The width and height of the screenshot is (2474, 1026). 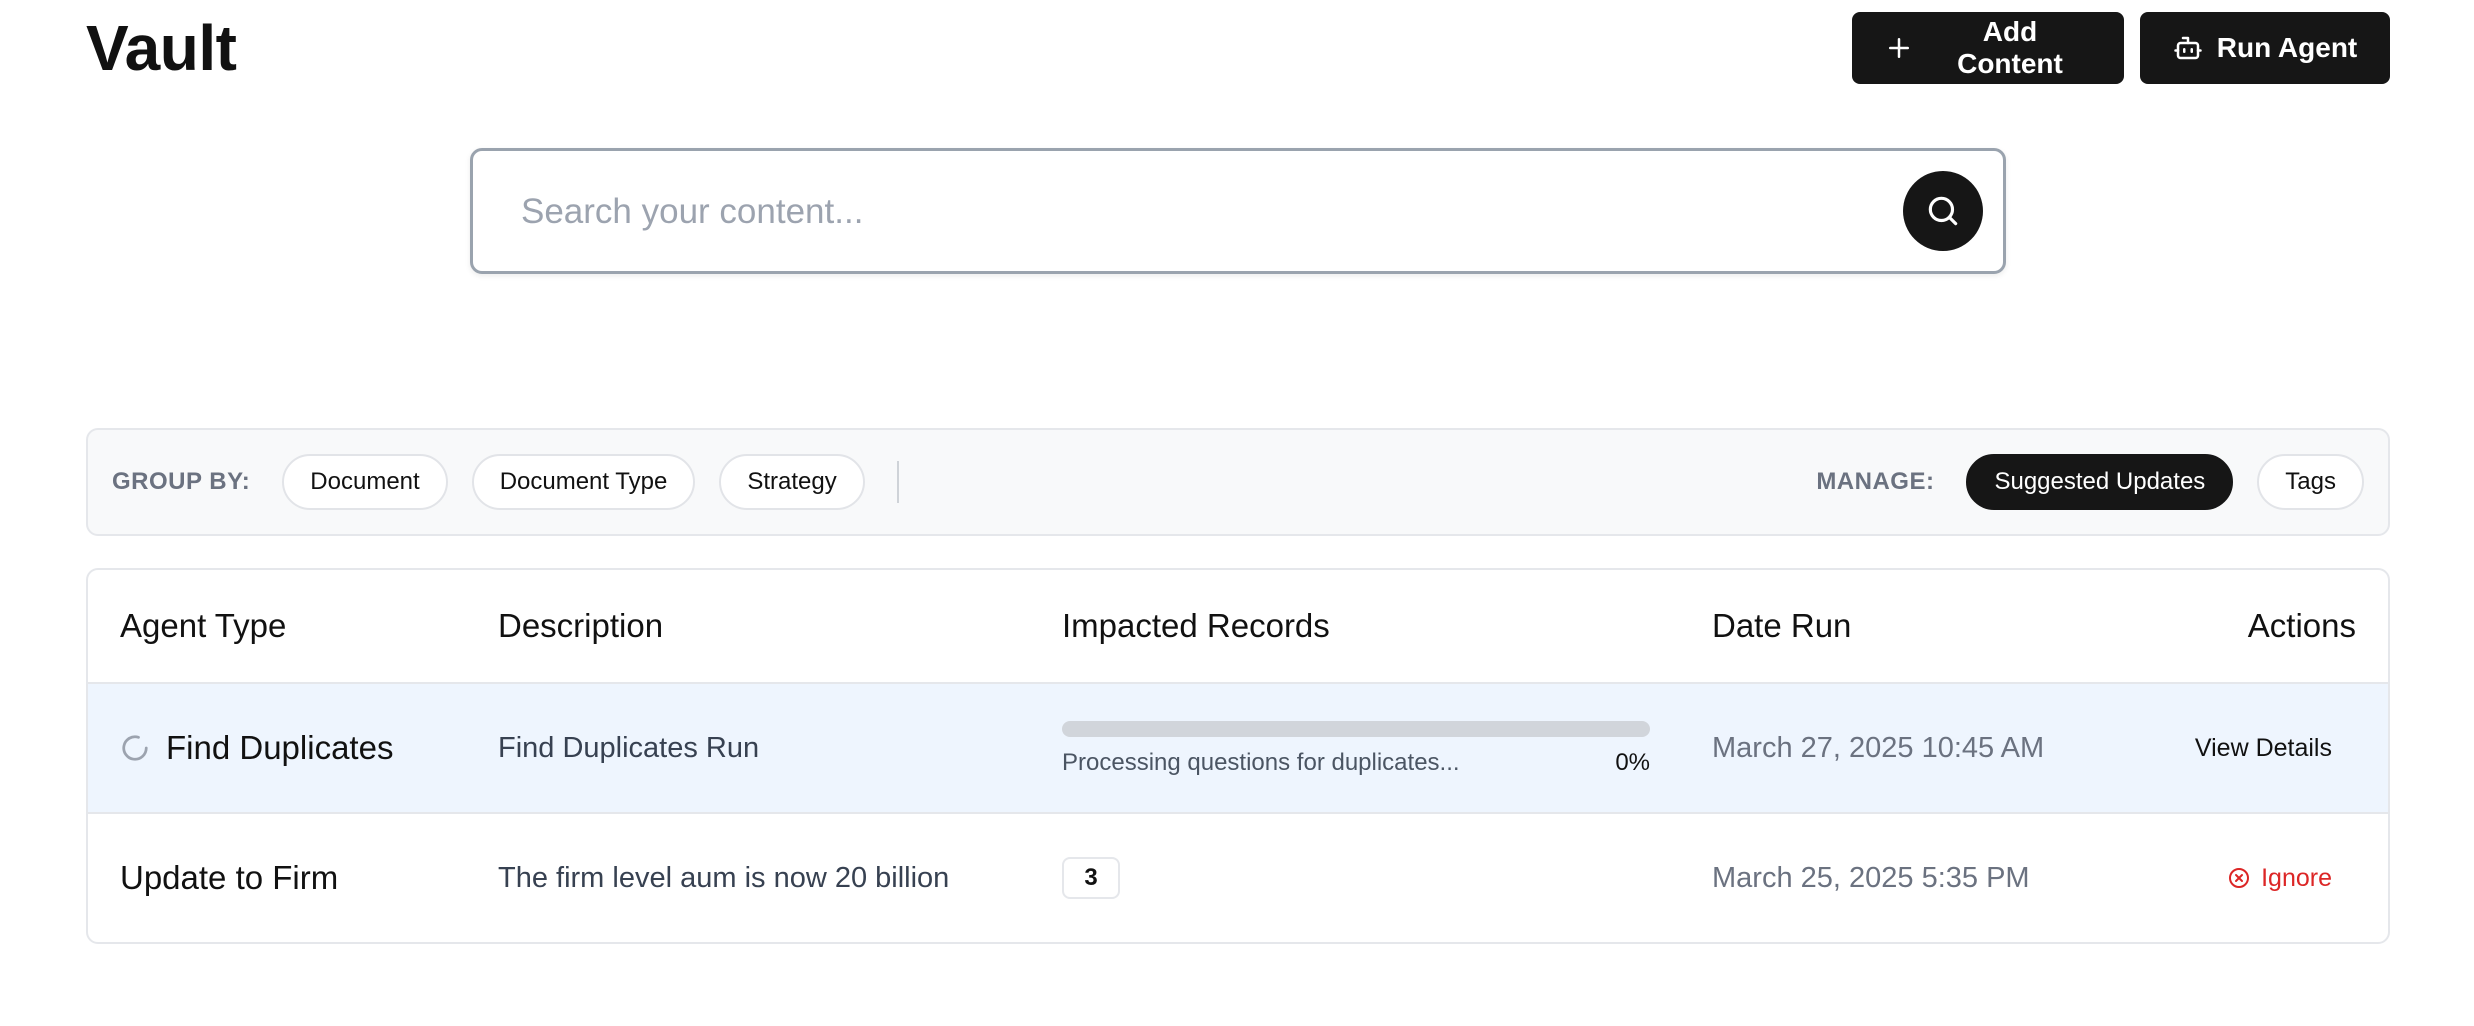 What do you see at coordinates (2010, 47) in the screenshot?
I see `add-content-label: Add Content` at bounding box center [2010, 47].